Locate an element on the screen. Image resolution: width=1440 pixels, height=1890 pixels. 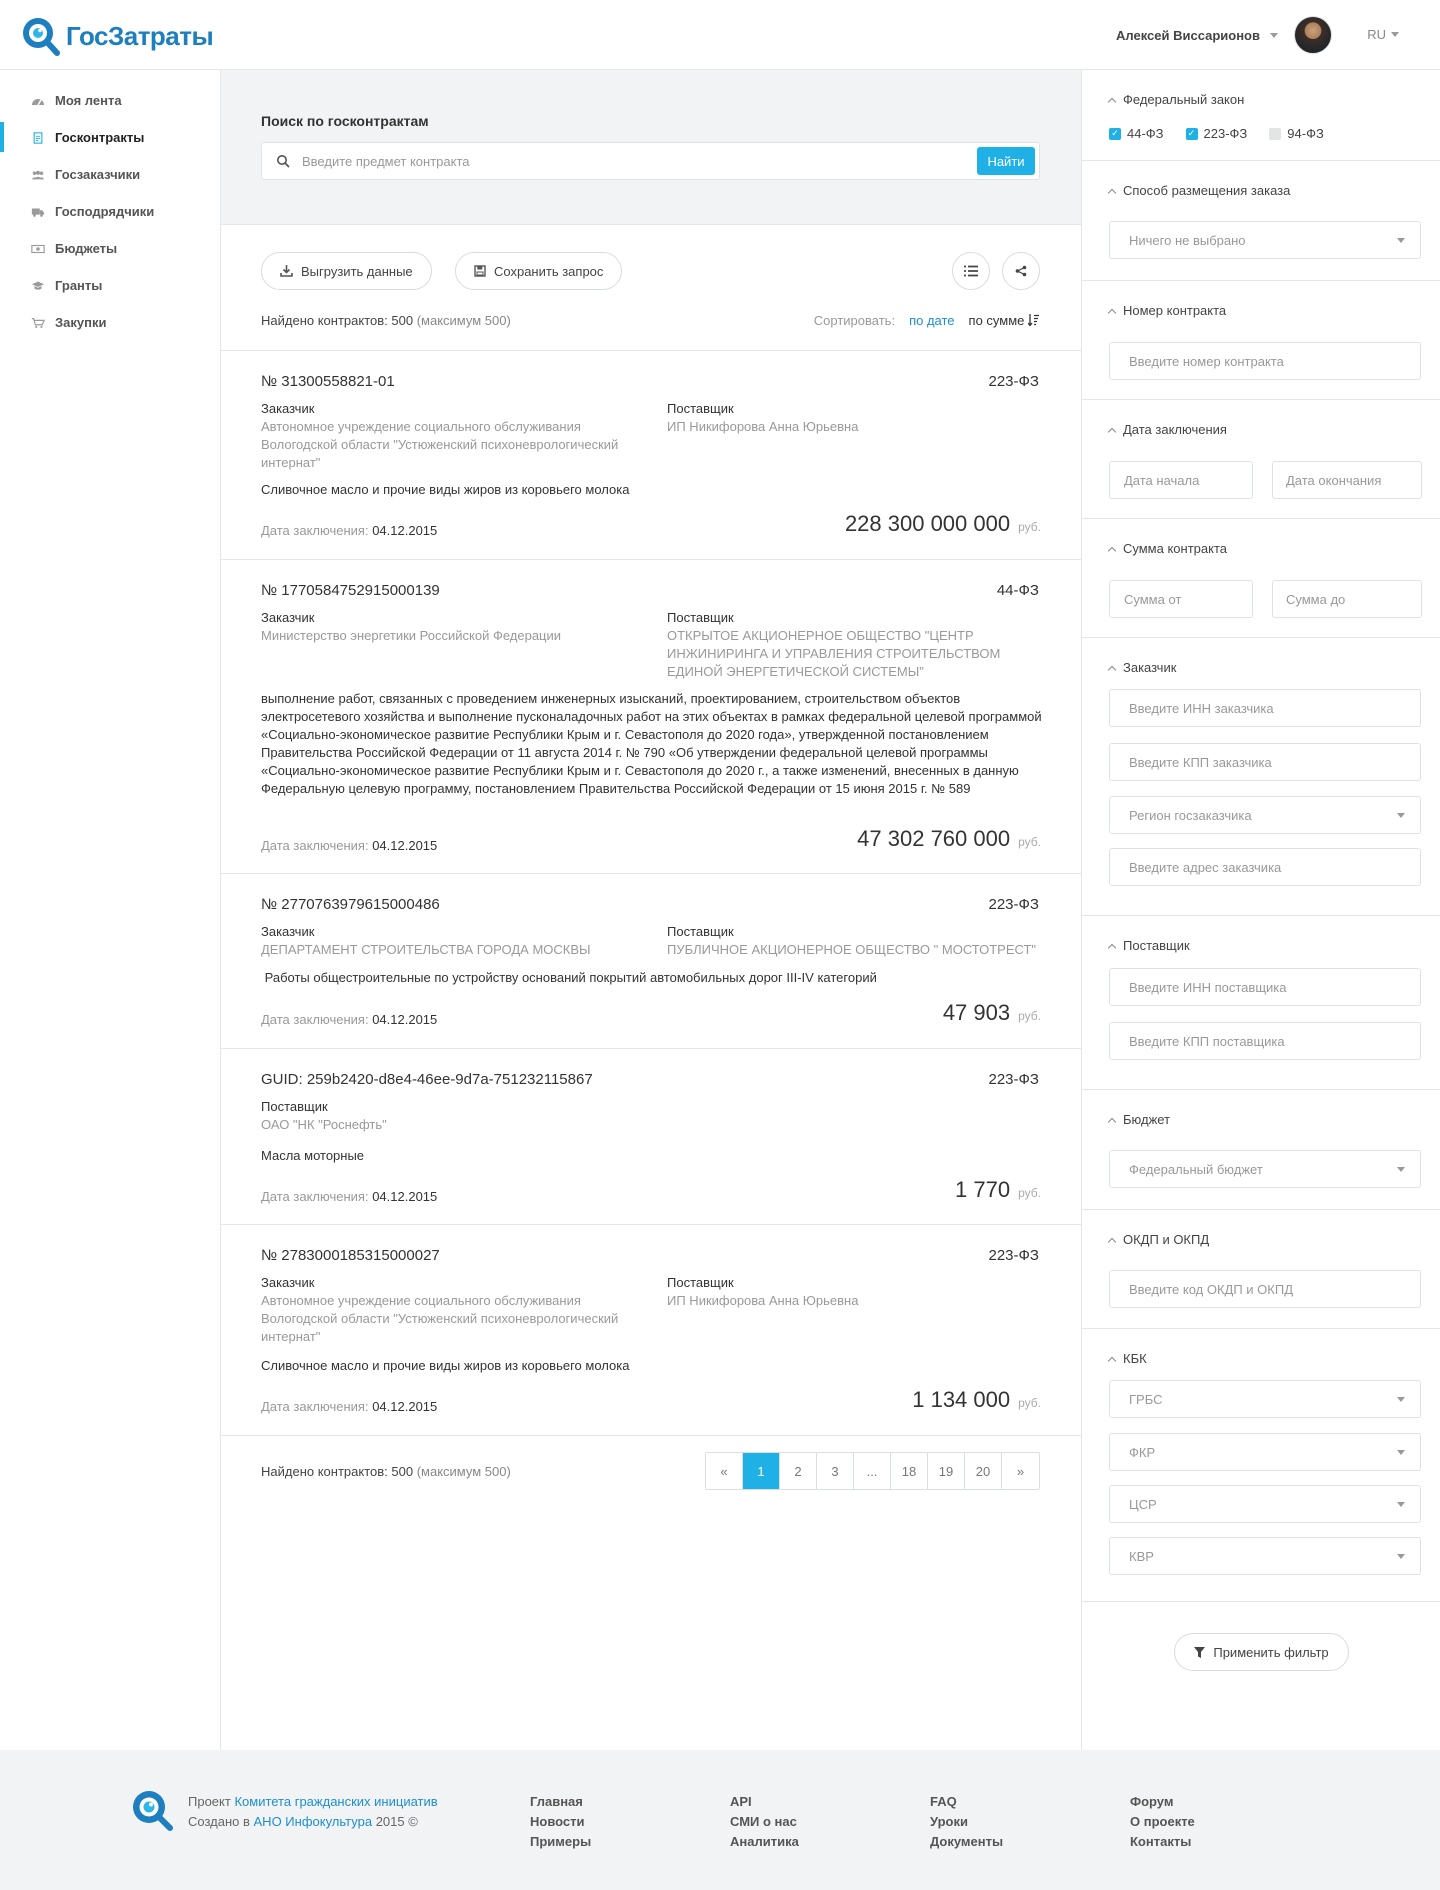
budget-select: Федеральный бюджет is located at coordinates (1265, 1169).